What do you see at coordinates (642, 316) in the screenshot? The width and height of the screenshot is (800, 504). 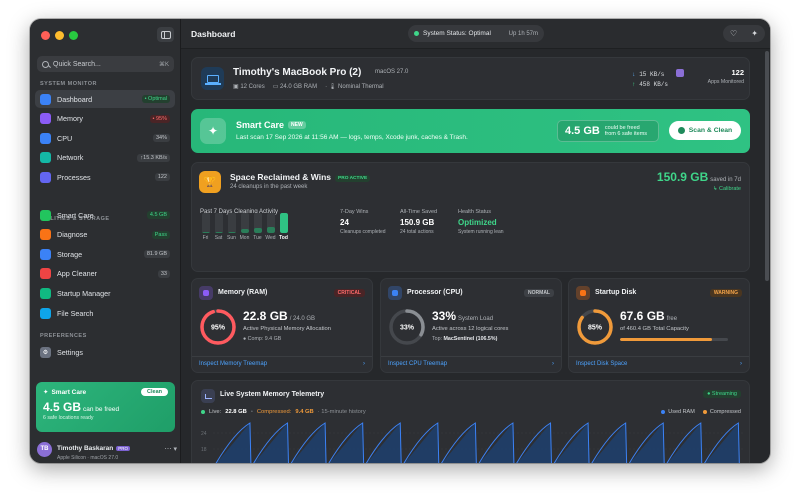 I see `resource-value: 67.6 GB` at bounding box center [642, 316].